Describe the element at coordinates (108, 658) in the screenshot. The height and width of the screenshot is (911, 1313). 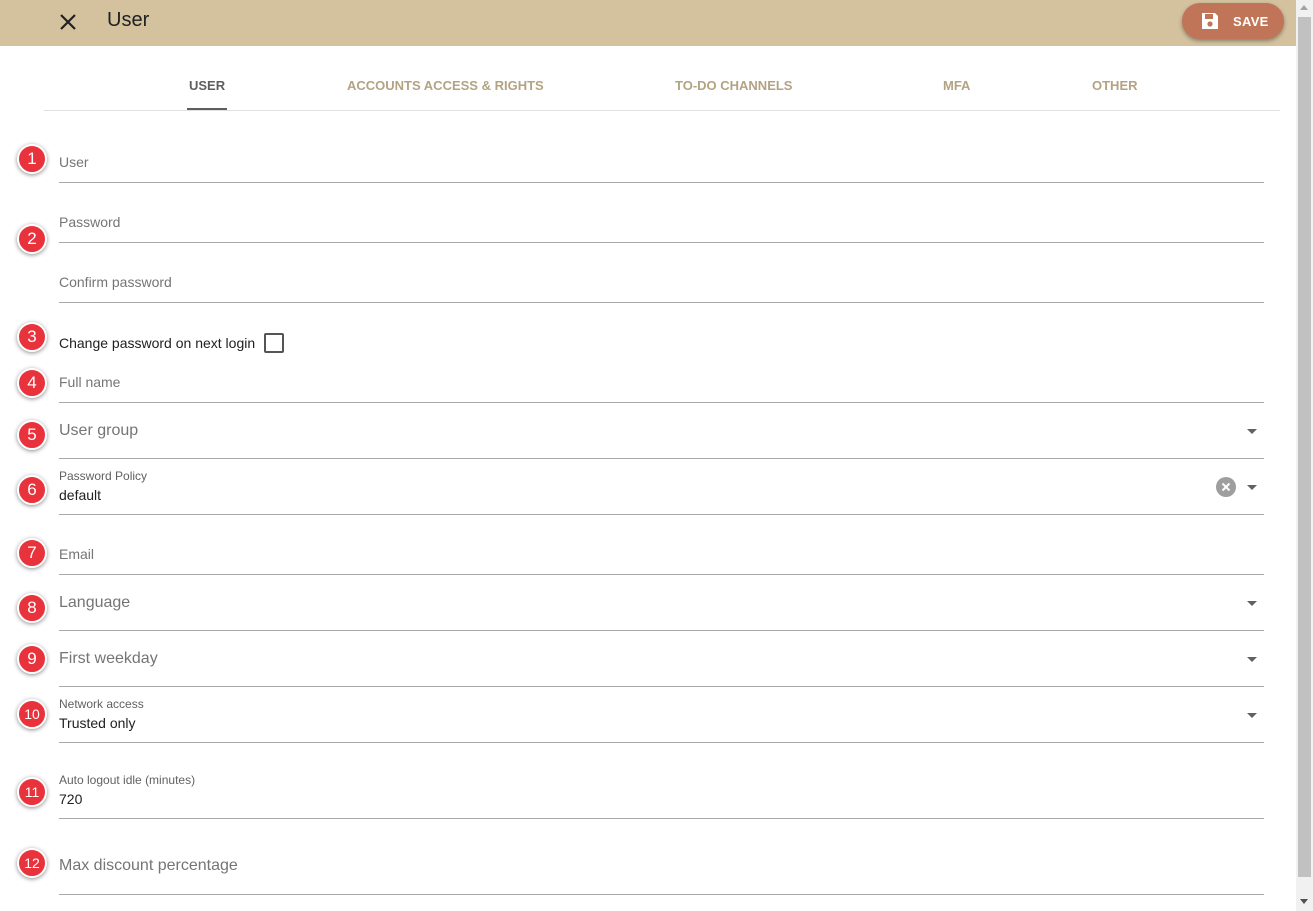
I see `first-weekday-placeholder: First weekday` at that location.